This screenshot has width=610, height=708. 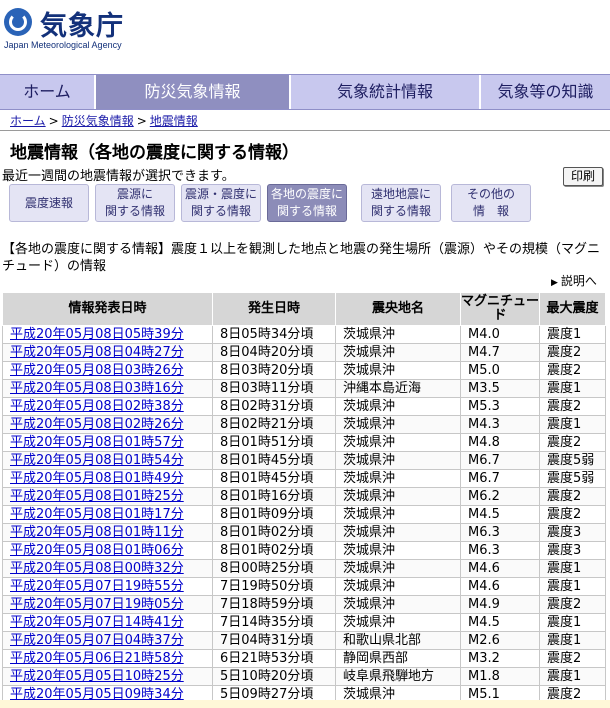 I want to click on category-hypocenter-info: 震源に 関する情報, so click(x=135, y=203).